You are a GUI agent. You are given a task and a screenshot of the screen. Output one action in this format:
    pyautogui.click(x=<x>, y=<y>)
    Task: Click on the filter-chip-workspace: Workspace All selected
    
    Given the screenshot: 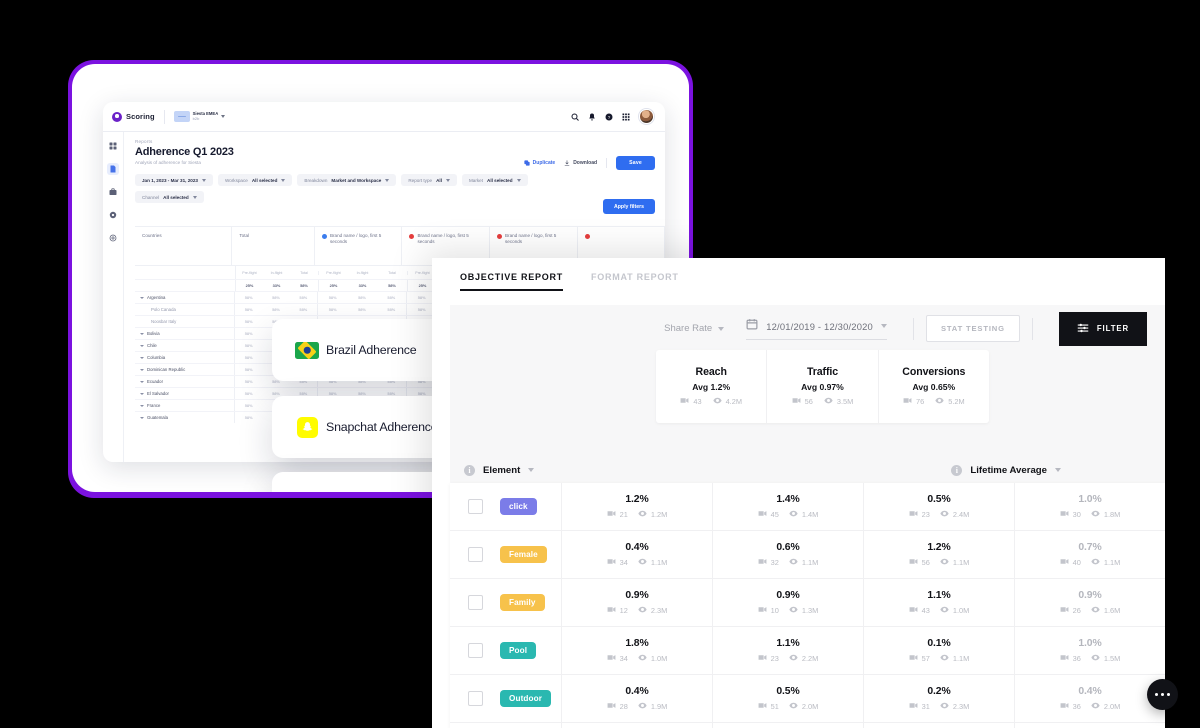 What is the action you would take?
    pyautogui.click(x=255, y=180)
    